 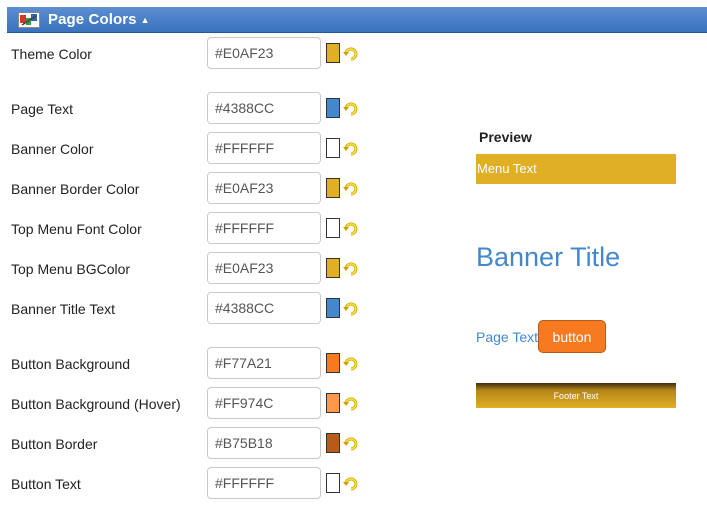 What do you see at coordinates (71, 364) in the screenshot?
I see `field-label: Button Background` at bounding box center [71, 364].